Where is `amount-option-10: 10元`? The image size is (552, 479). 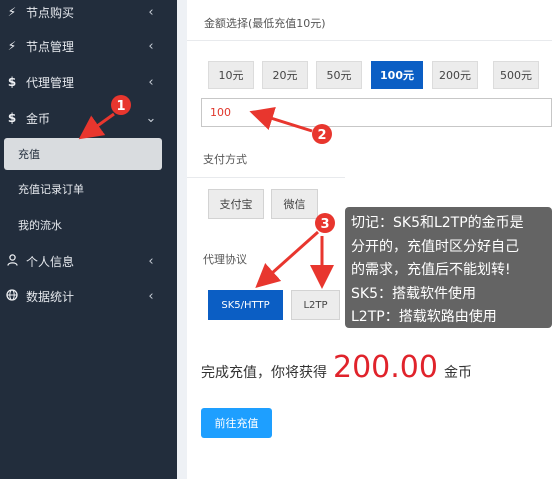
amount-option-10: 10元 is located at coordinates (231, 75).